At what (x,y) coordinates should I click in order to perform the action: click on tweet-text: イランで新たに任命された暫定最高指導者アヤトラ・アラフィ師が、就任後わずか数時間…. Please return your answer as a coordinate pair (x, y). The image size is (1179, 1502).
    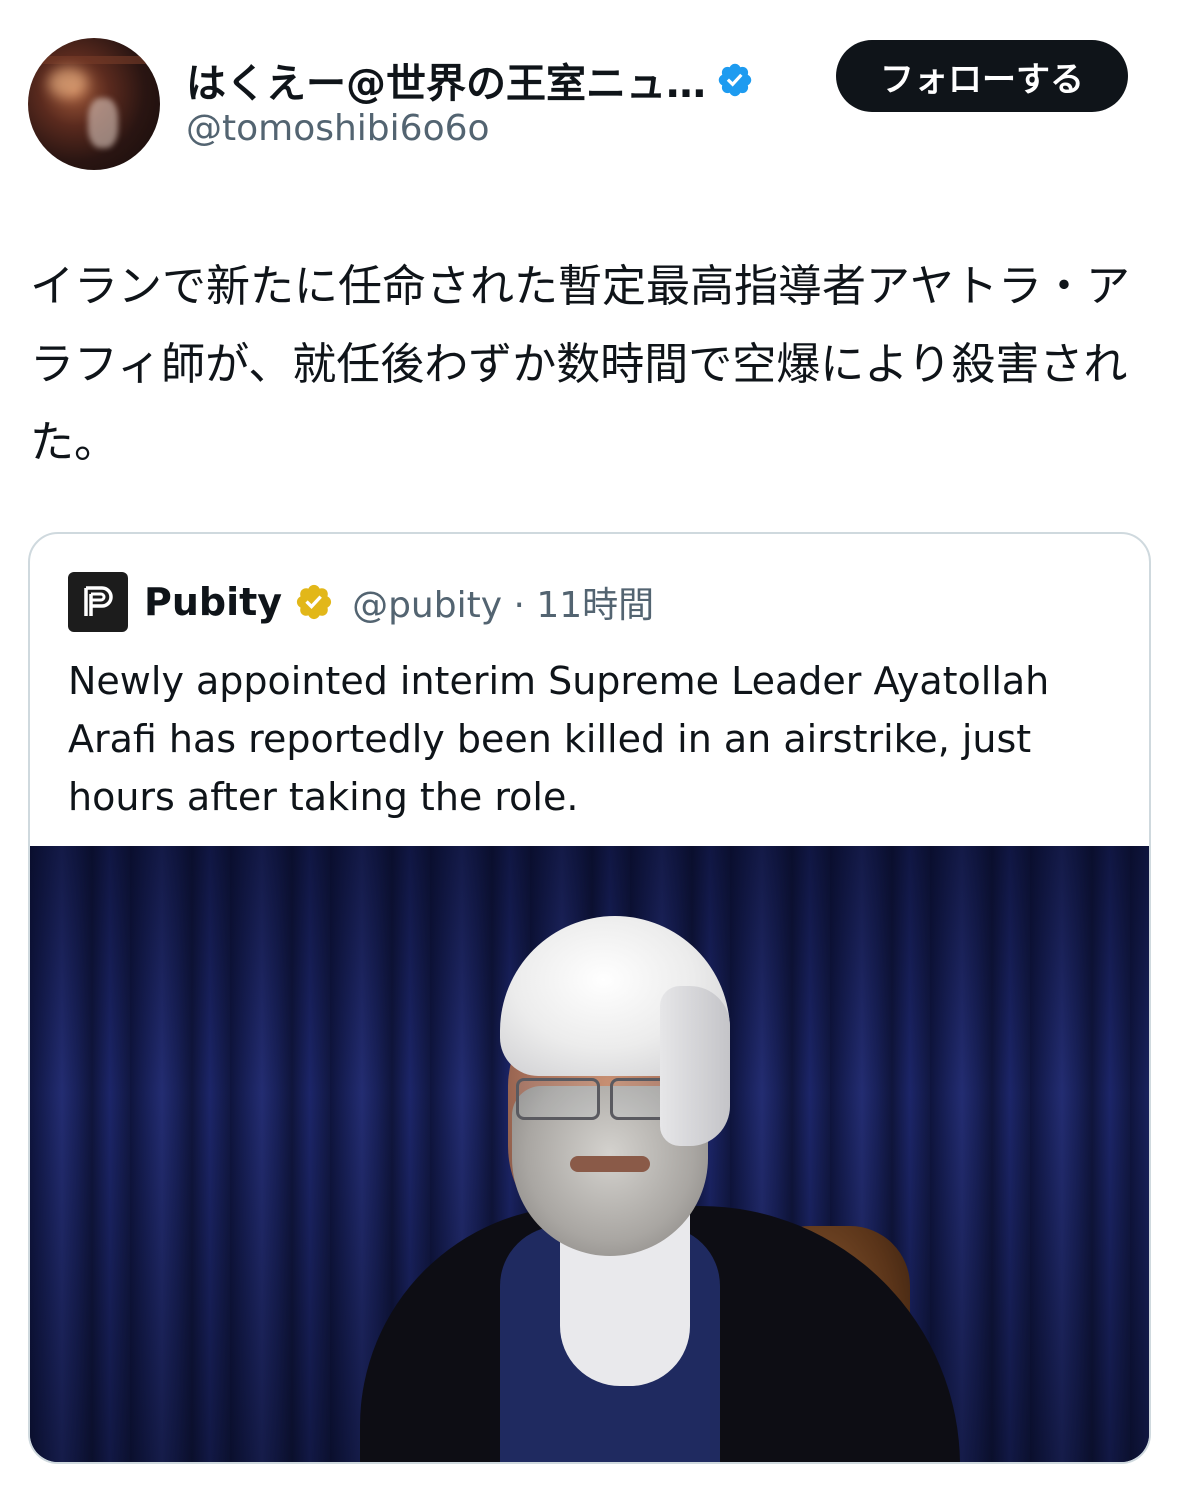
    Looking at the image, I should click on (580, 364).